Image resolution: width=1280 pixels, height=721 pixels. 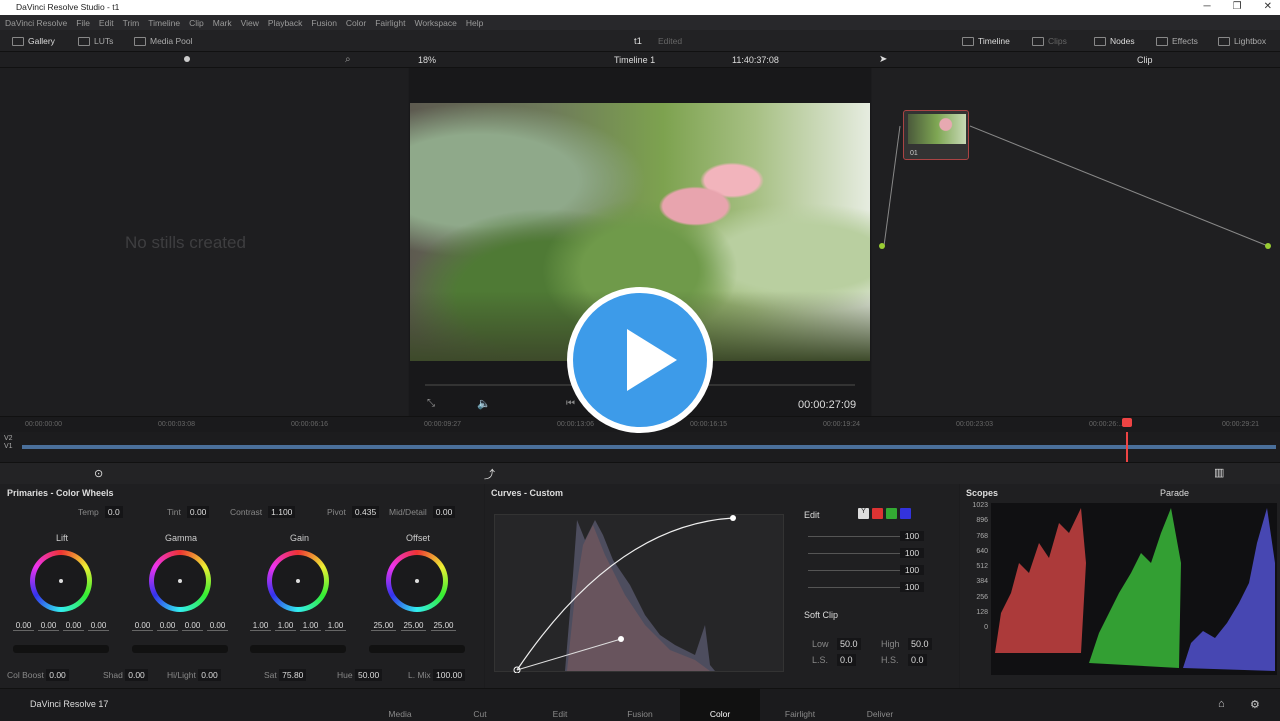 What do you see at coordinates (217, 626) in the screenshot?
I see `gamma-b: 0.00` at bounding box center [217, 626].